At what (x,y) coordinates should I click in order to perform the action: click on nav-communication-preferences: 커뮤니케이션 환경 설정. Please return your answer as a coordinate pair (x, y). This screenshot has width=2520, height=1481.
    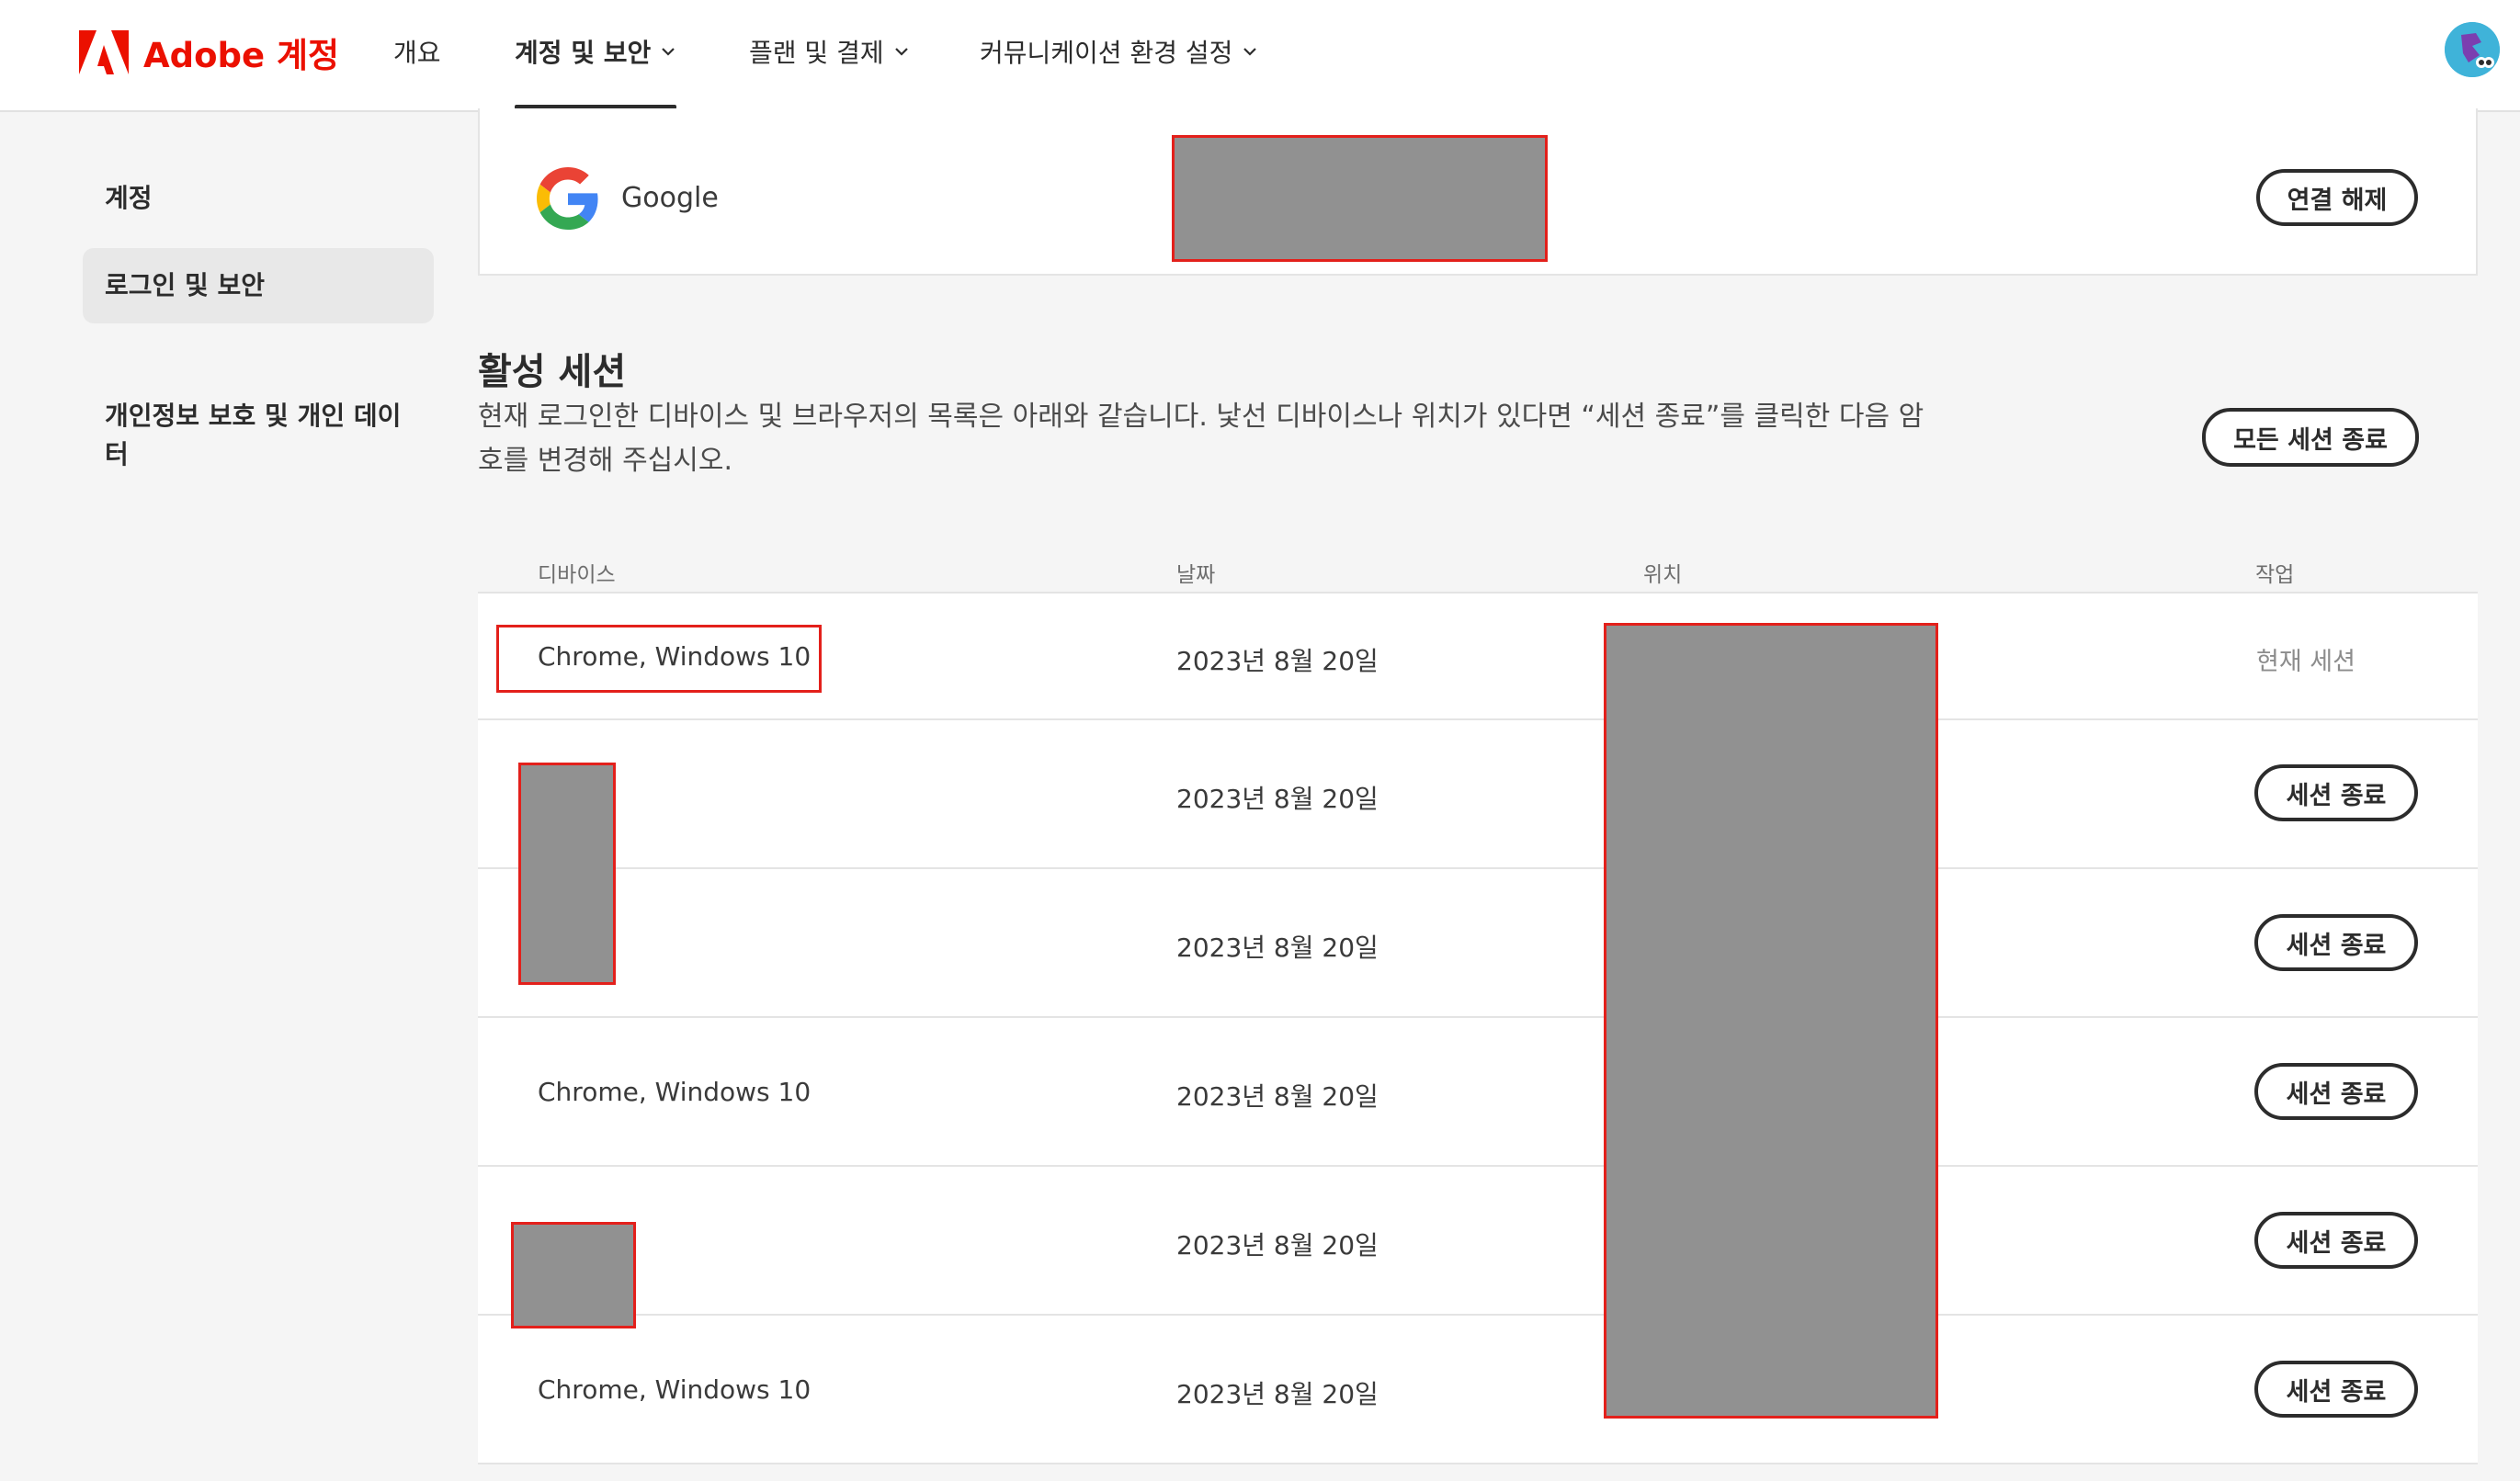
    Looking at the image, I should click on (1119, 51).